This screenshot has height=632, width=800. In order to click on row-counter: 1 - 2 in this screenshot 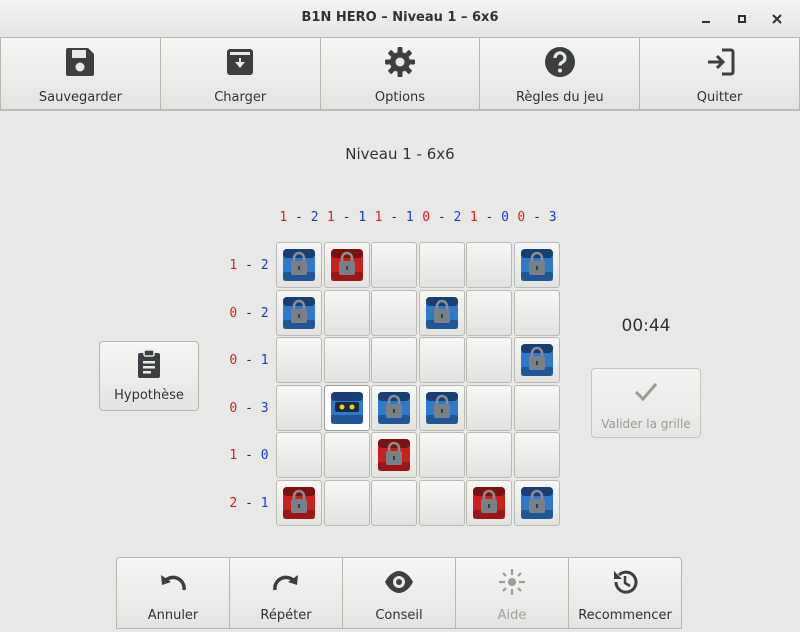, I will do `click(249, 265)`.